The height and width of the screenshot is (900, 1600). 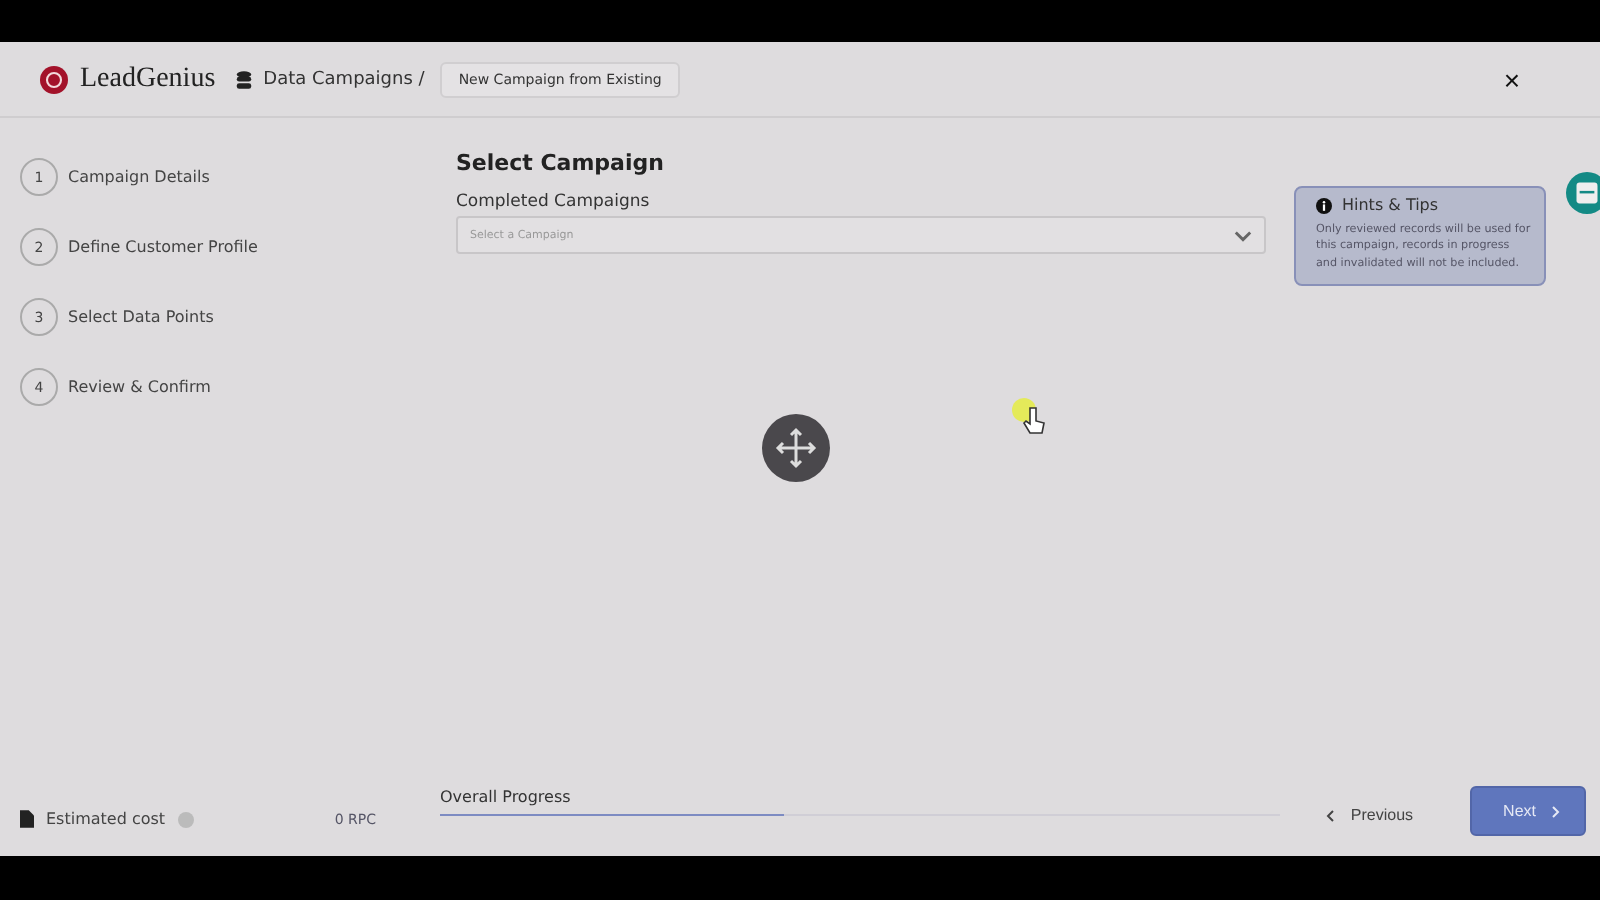 I want to click on field-label: Completed Campaigns, so click(x=554, y=202).